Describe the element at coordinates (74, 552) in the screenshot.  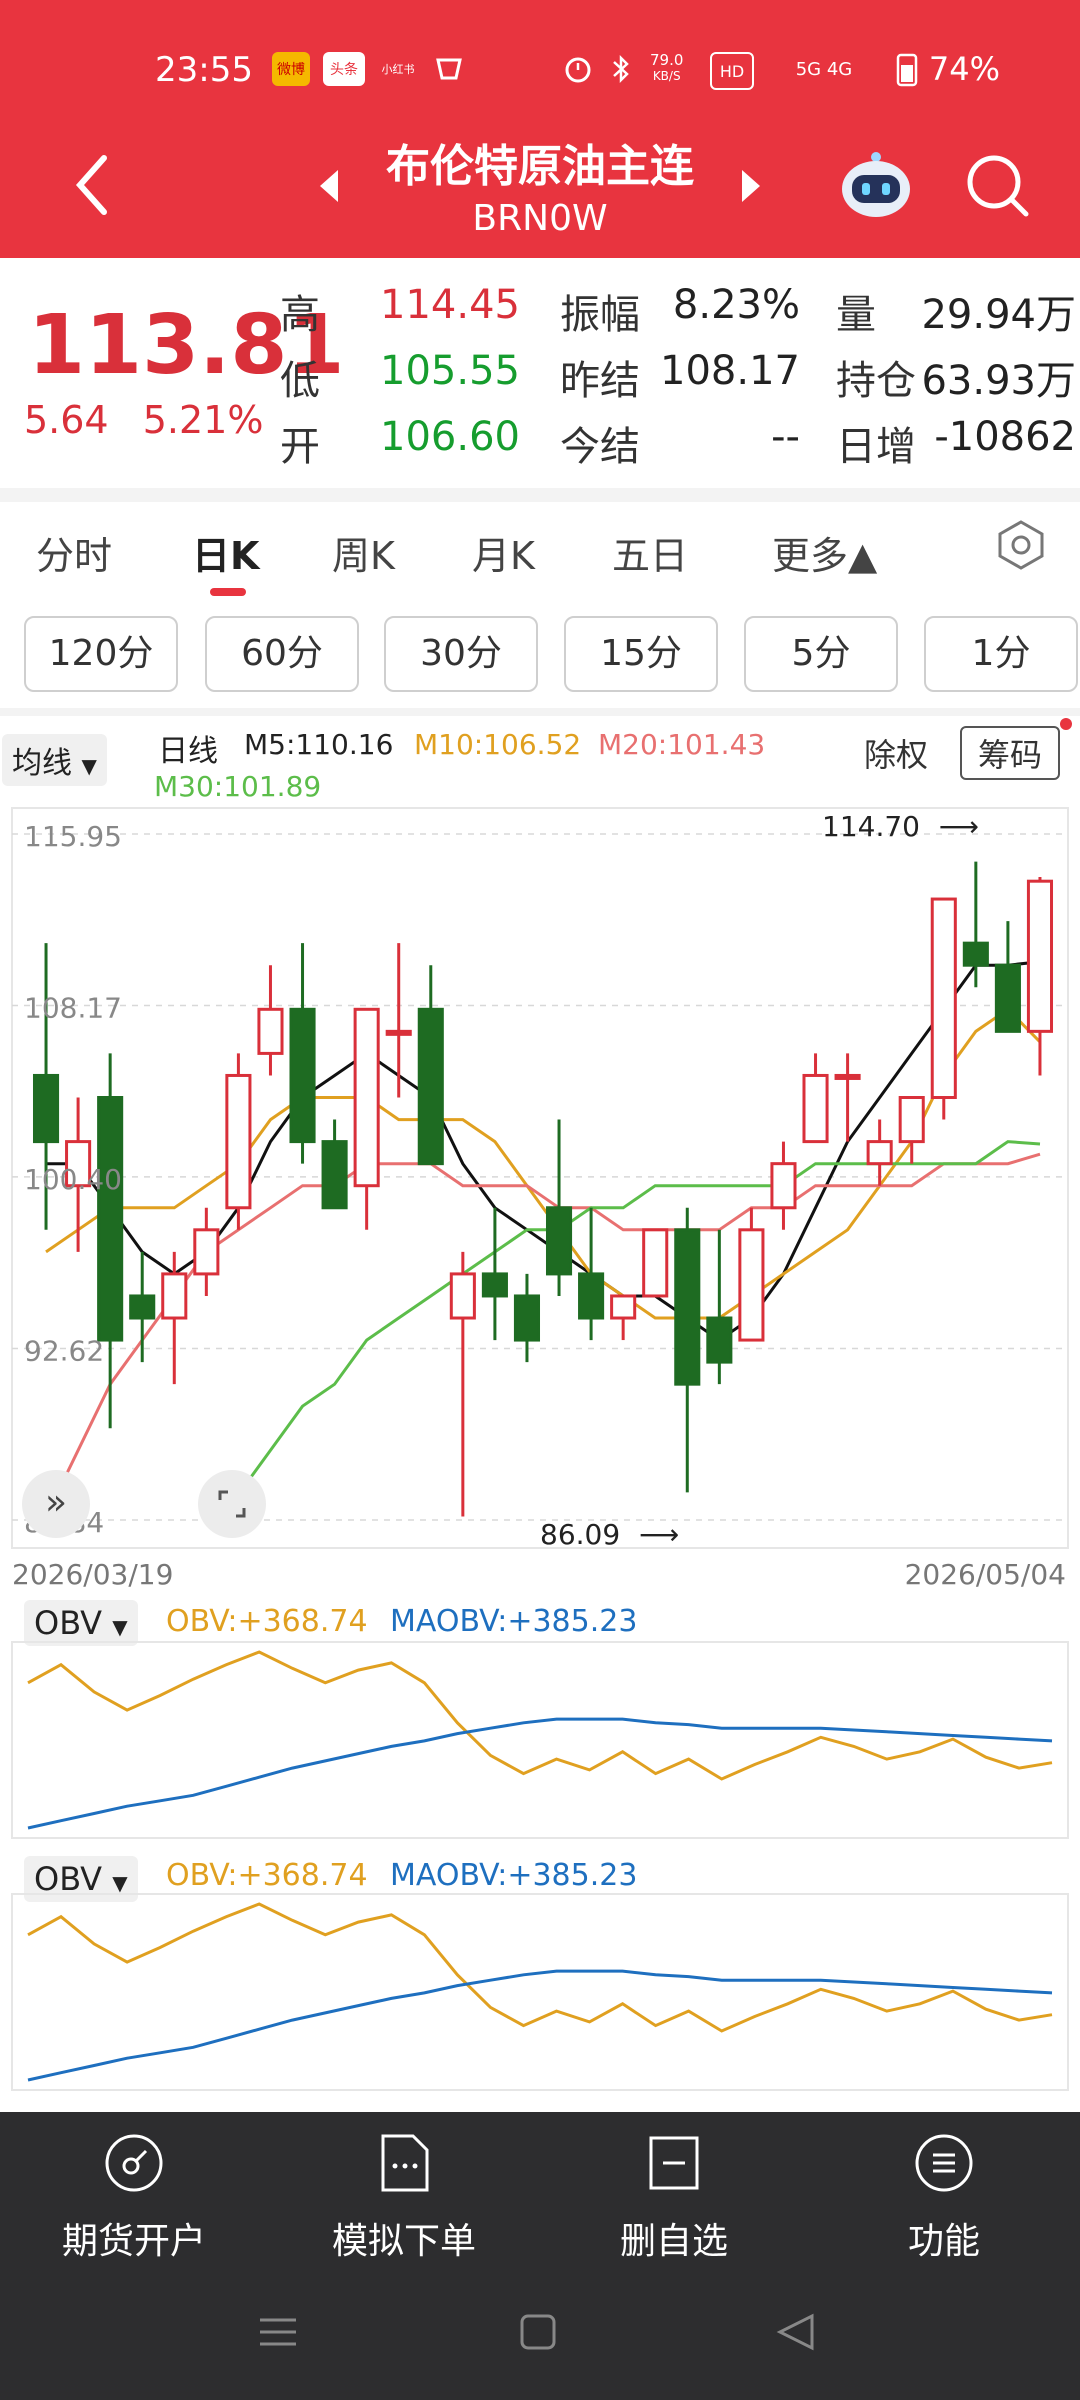
I see `tab-intraday: 分时` at that location.